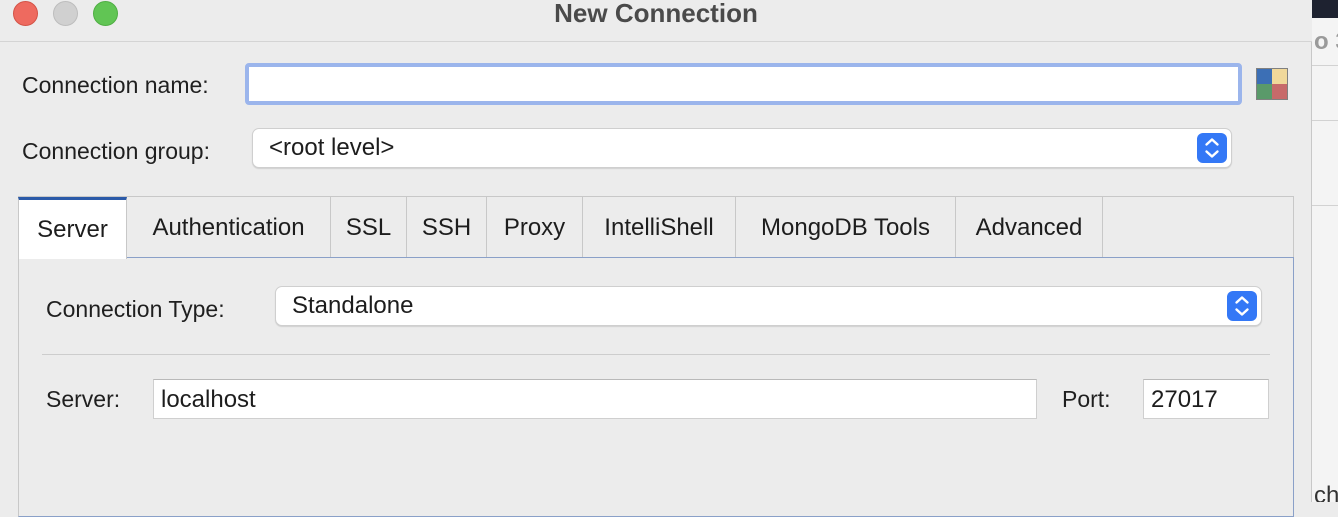  What do you see at coordinates (535, 227) in the screenshot?
I see `tab-proxy: Proxy` at bounding box center [535, 227].